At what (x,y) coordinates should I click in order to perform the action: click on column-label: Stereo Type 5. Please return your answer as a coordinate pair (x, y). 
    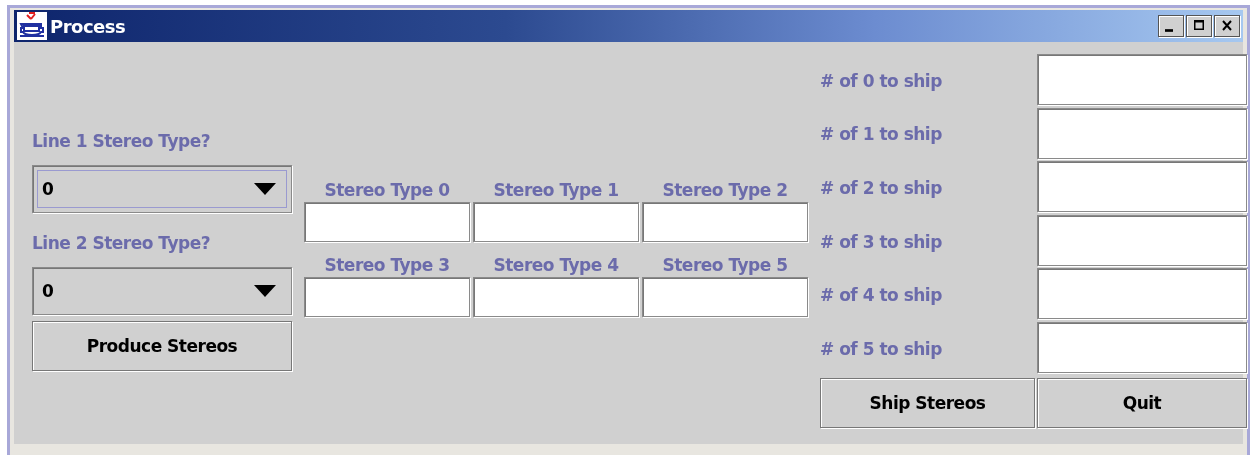
    Looking at the image, I should click on (725, 265).